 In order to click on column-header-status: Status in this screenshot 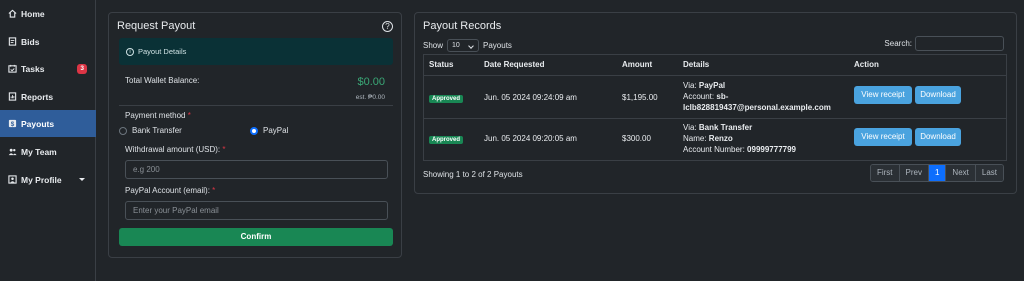, I will do `click(441, 65)`.